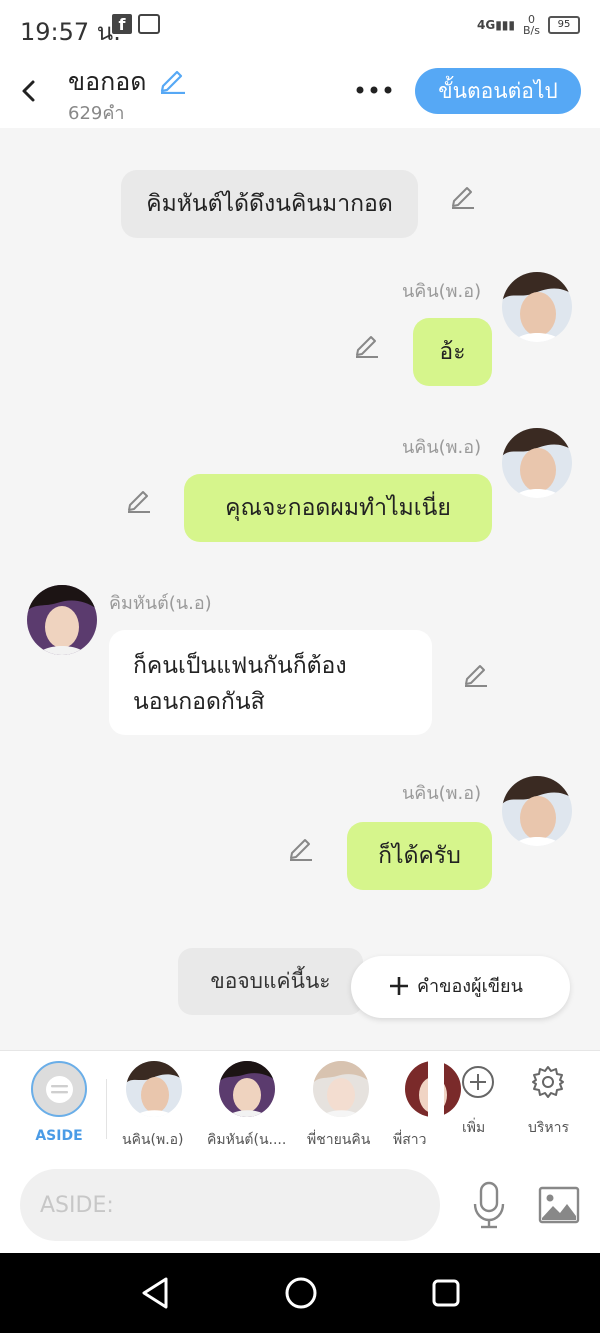  What do you see at coordinates (374, 90) in the screenshot?
I see `more-options-icon` at bounding box center [374, 90].